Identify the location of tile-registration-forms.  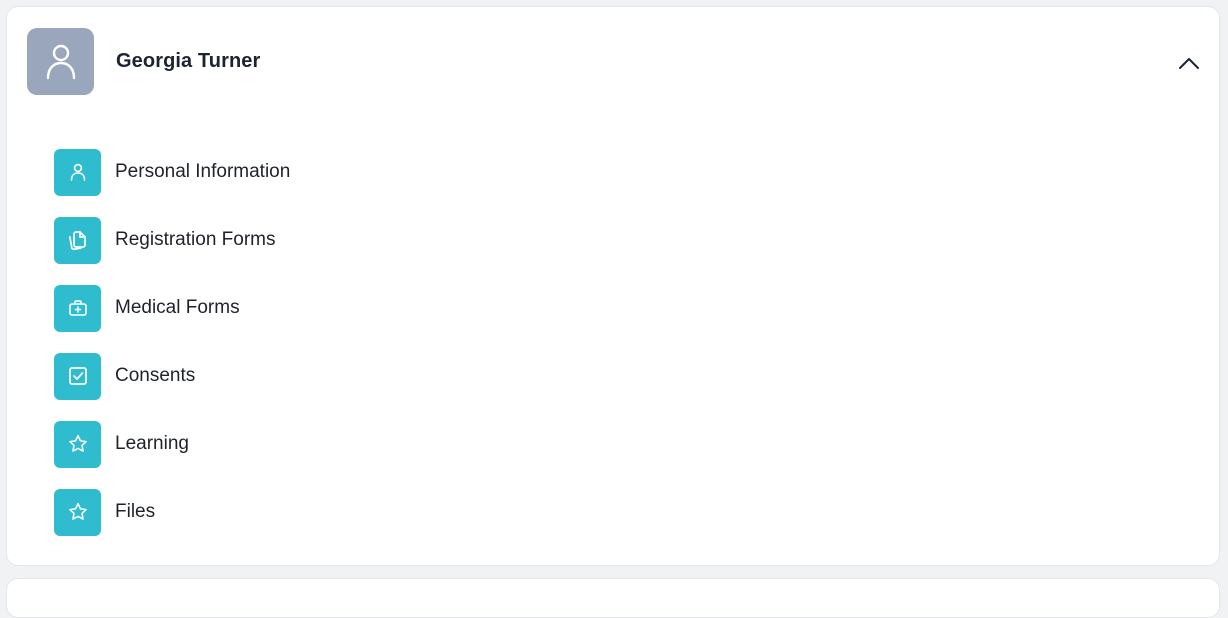
(77, 240).